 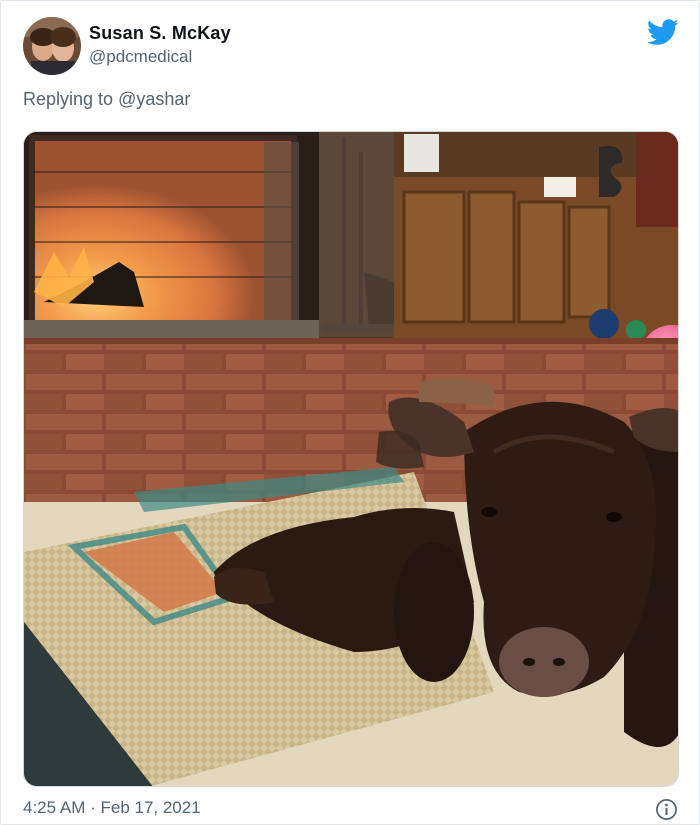 I want to click on tweet-timestamp: 4:25 AM · Feb 17, 2021, so click(x=112, y=808).